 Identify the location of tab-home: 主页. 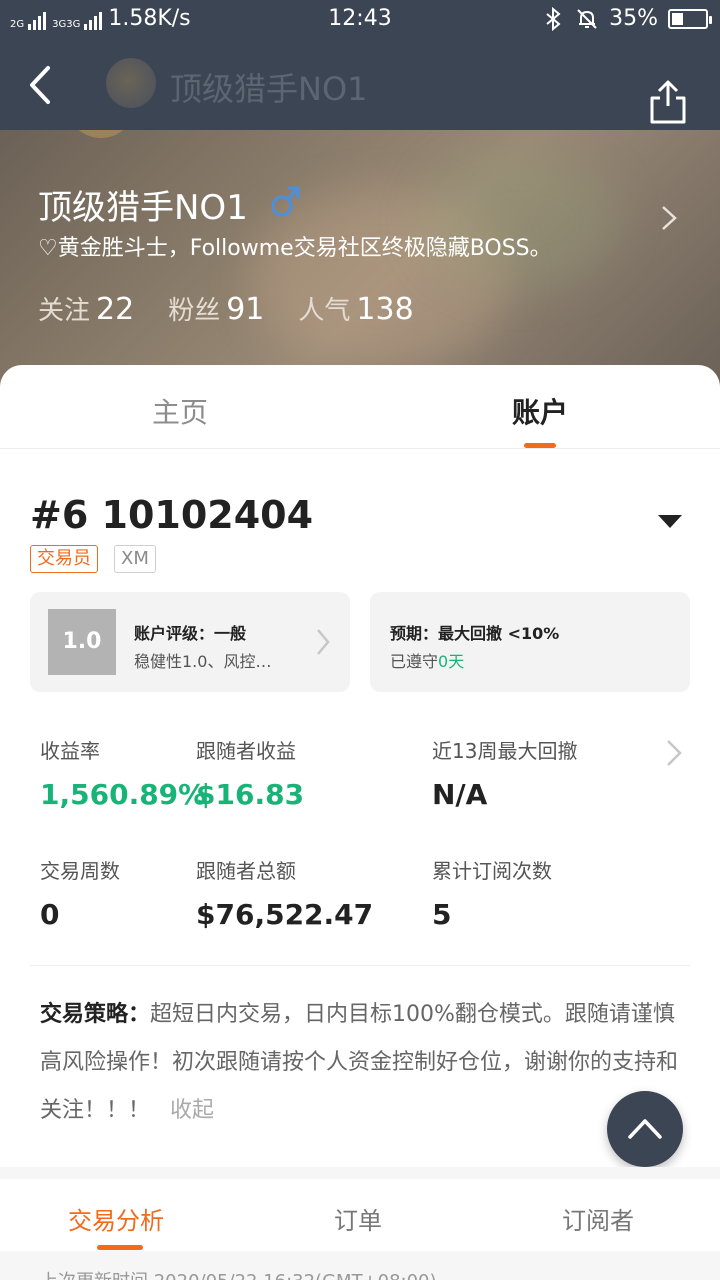
(180, 411).